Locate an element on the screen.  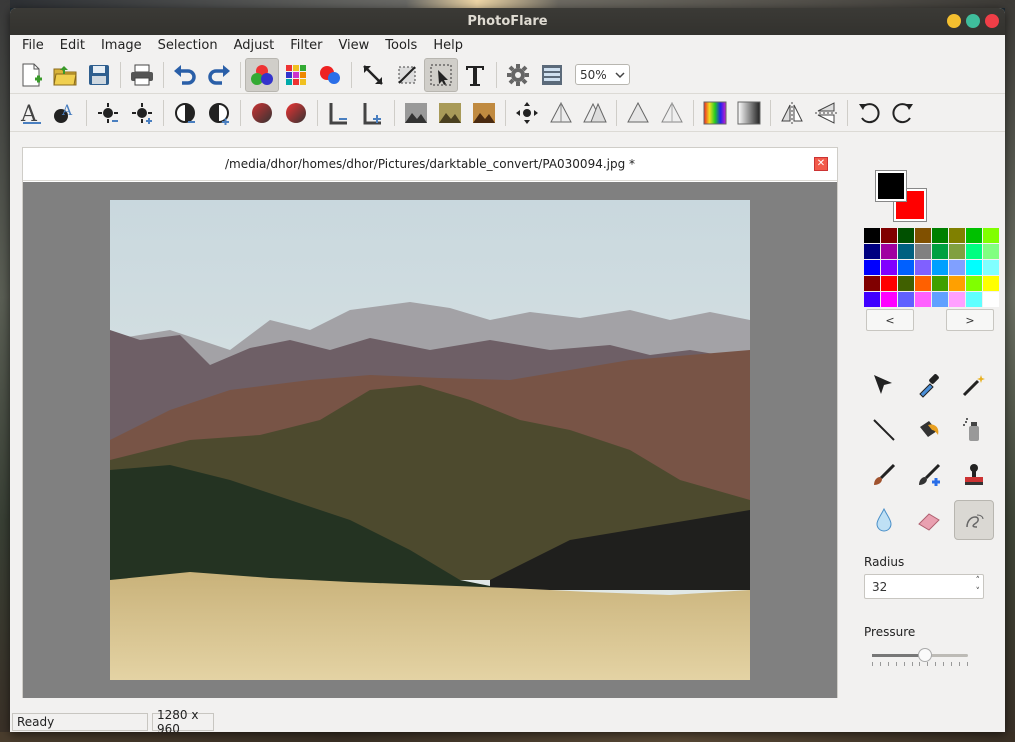
selection-pointer-icon is located at coordinates (441, 74).